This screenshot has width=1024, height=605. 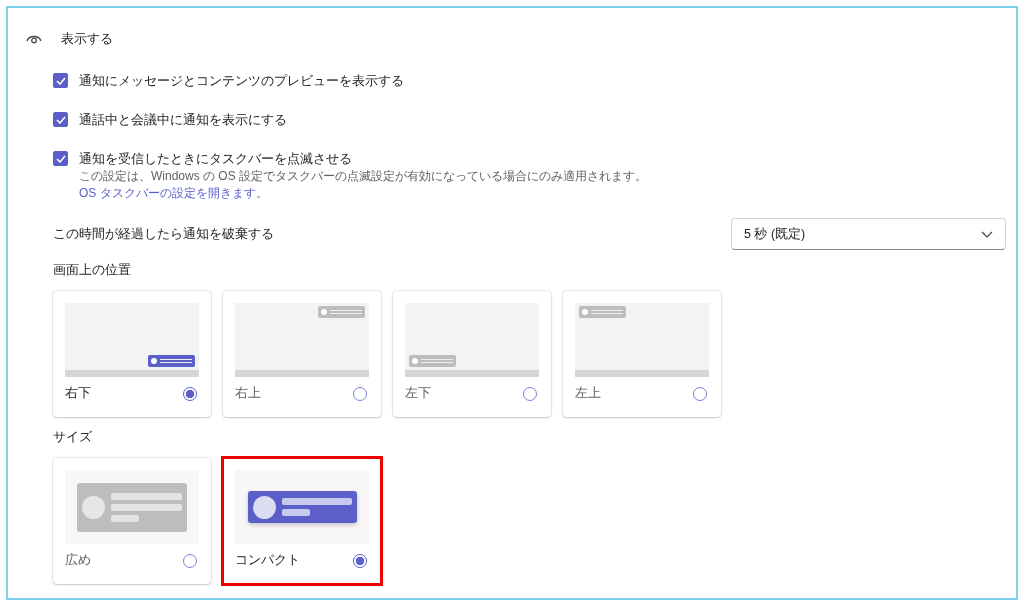 I want to click on checkbox-label: 通知を受信したときにタスクバーを点滅させる, so click(x=215, y=159).